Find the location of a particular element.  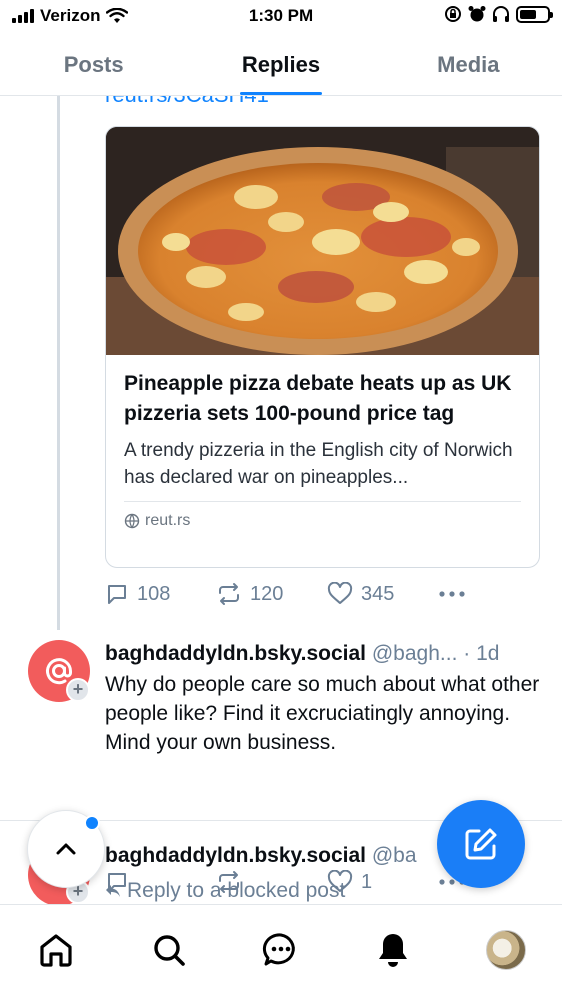

reply-button: 108 is located at coordinates (160, 594).